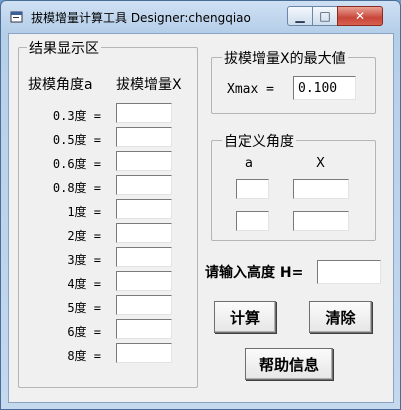  Describe the element at coordinates (84, 356) in the screenshot. I see `result-angle-label: 8度 =` at that location.